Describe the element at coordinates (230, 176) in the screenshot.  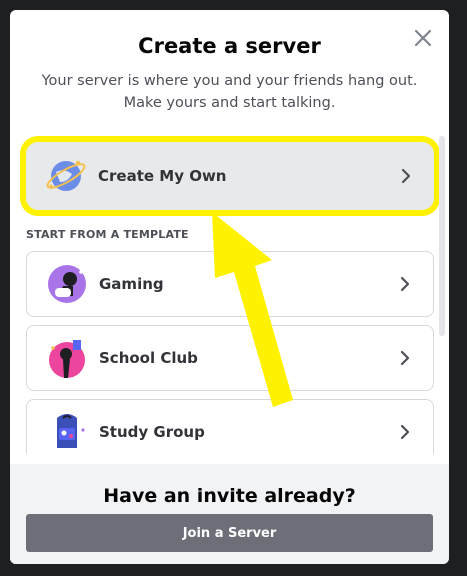
I see `create-my-own-button: Create My Own` at that location.